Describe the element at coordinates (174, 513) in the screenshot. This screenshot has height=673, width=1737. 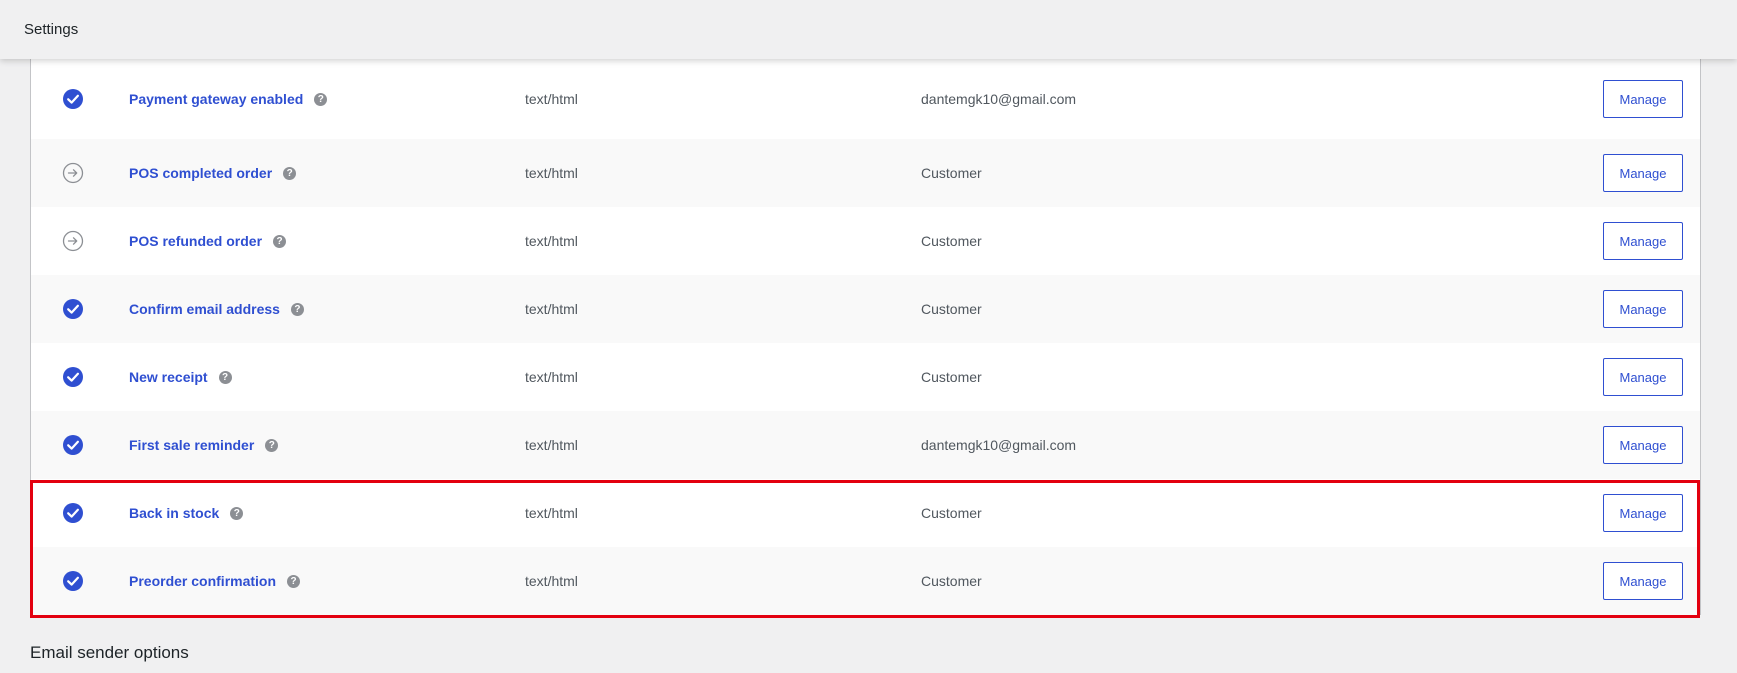
I see `email-name-label: Back in stock` at that location.